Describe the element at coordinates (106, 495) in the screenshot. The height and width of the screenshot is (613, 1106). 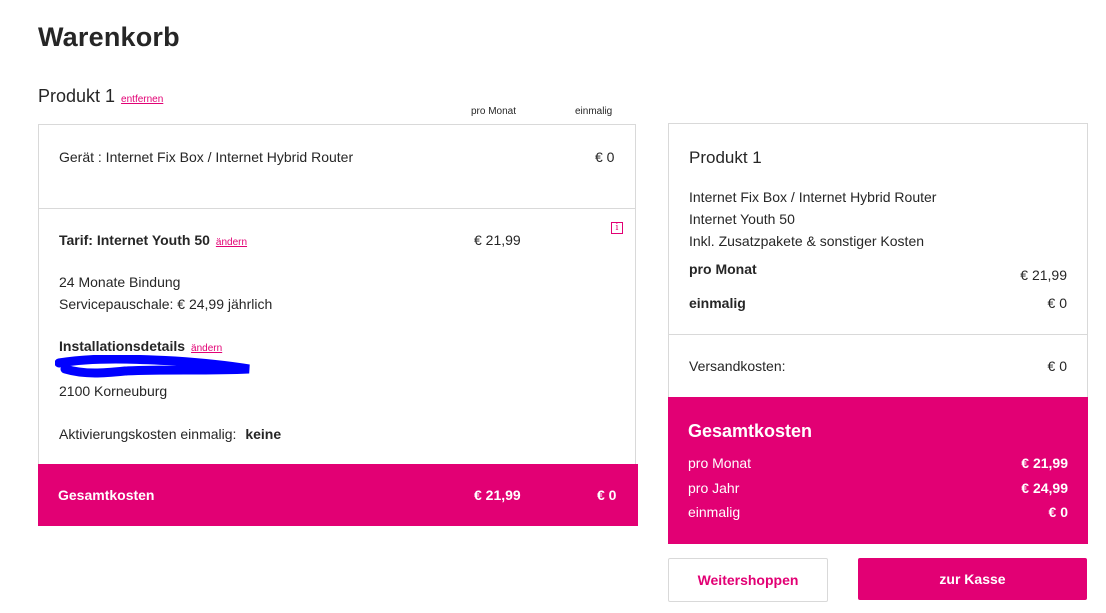
I see `product-total-label: Gesamtkosten` at that location.